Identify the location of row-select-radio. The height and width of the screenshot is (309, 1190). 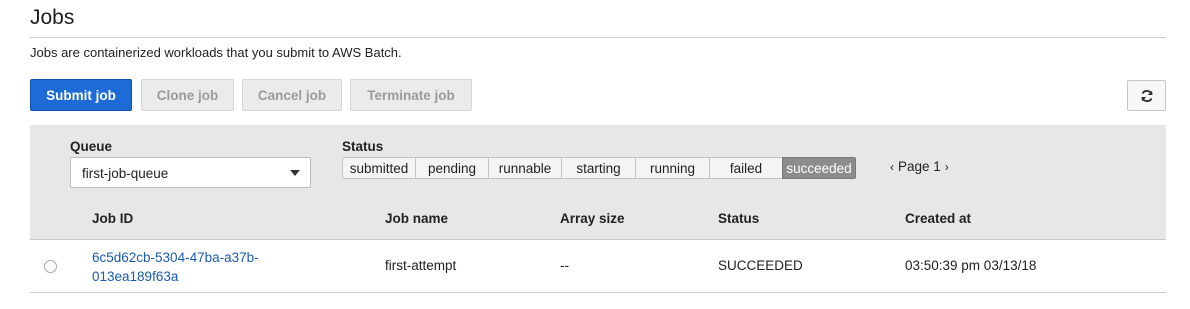
(50, 266).